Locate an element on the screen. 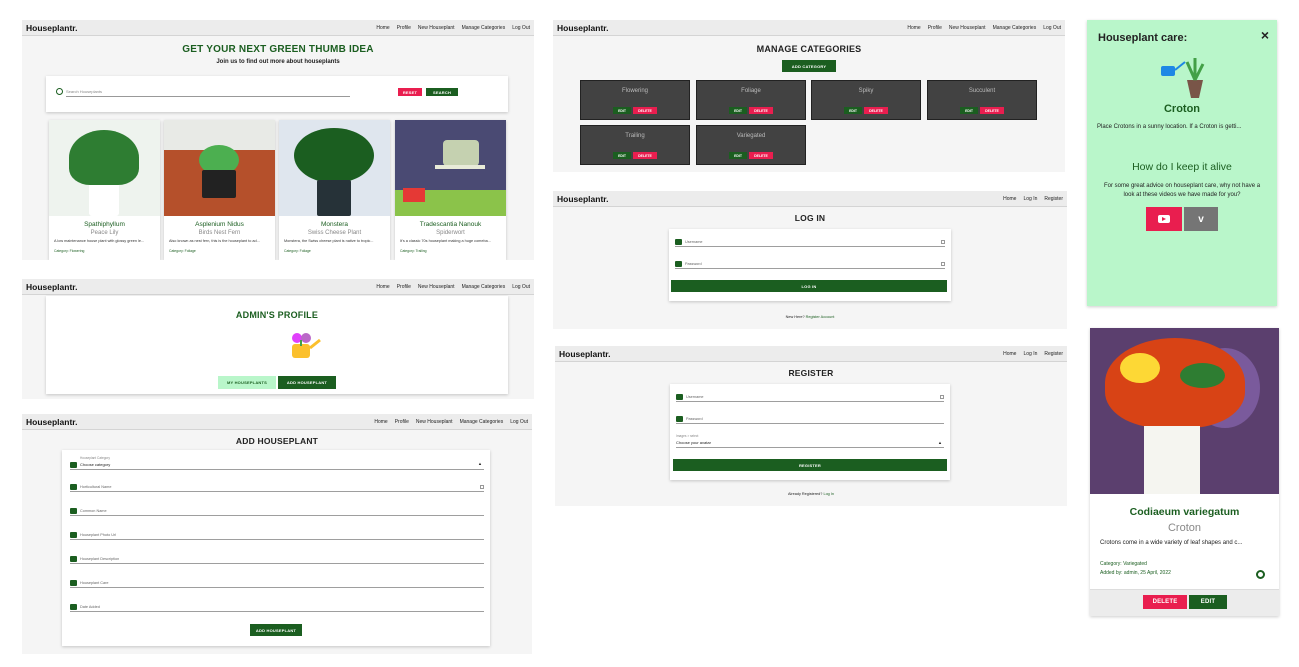 This screenshot has height=667, width=1299. my-houseplants-button: MY HOUSEPLANTS is located at coordinates (247, 382).